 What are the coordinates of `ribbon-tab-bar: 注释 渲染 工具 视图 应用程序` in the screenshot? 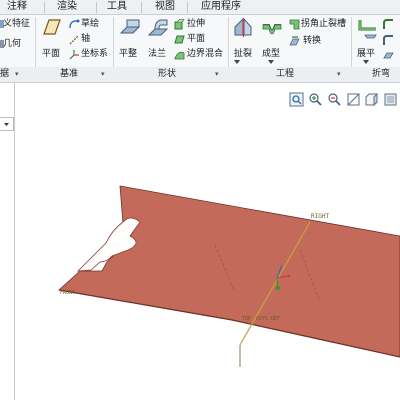 It's located at (200, 7).